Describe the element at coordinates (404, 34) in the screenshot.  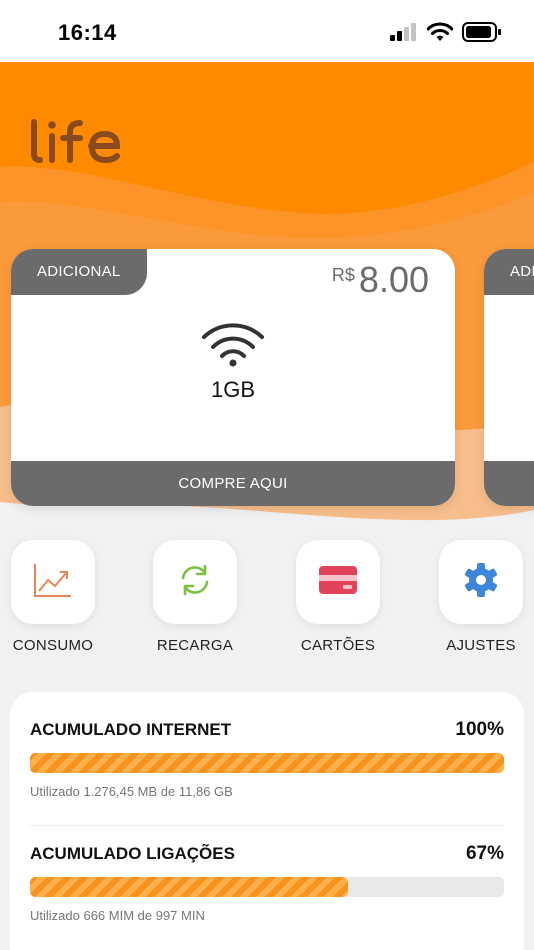
I see `cellular-signal-icon` at that location.